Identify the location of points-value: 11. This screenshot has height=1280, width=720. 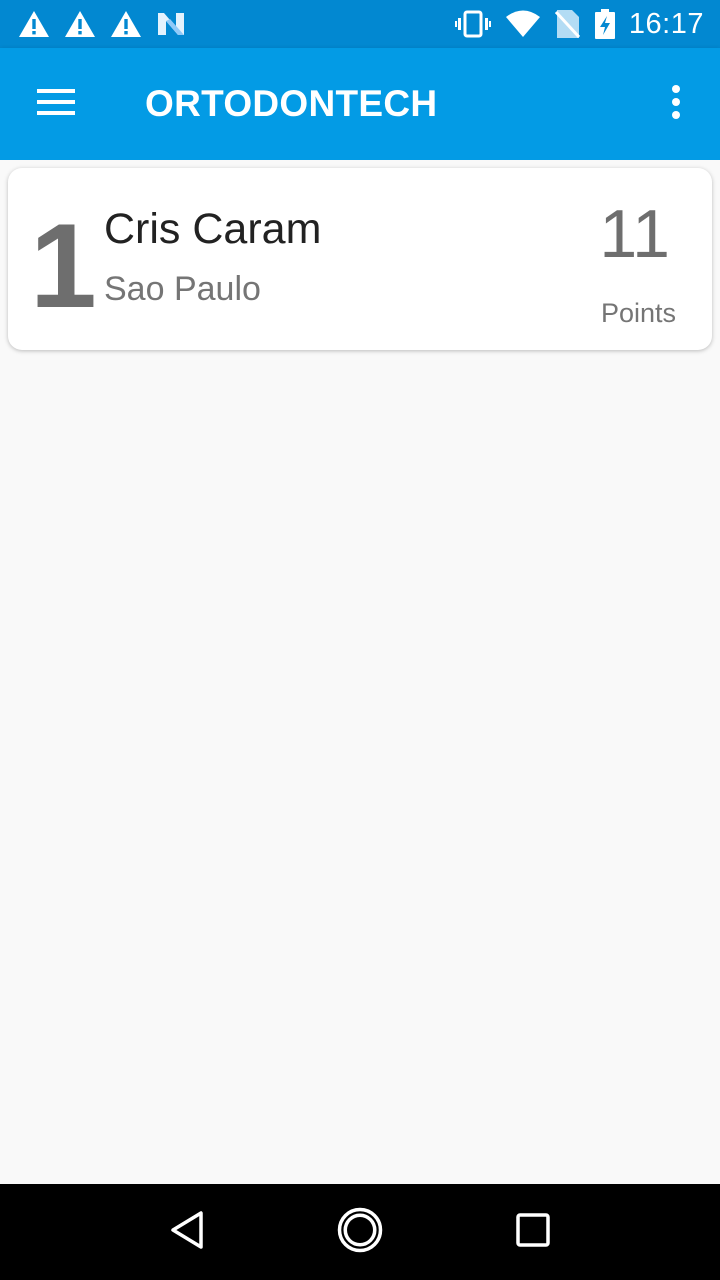
(634, 234).